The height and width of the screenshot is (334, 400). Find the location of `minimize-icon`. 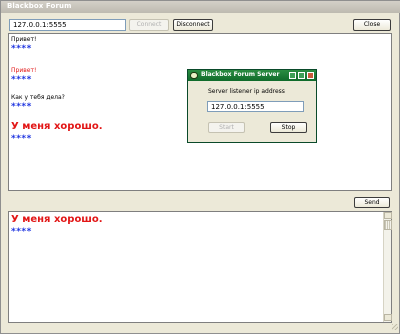

minimize-icon is located at coordinates (292, 75).